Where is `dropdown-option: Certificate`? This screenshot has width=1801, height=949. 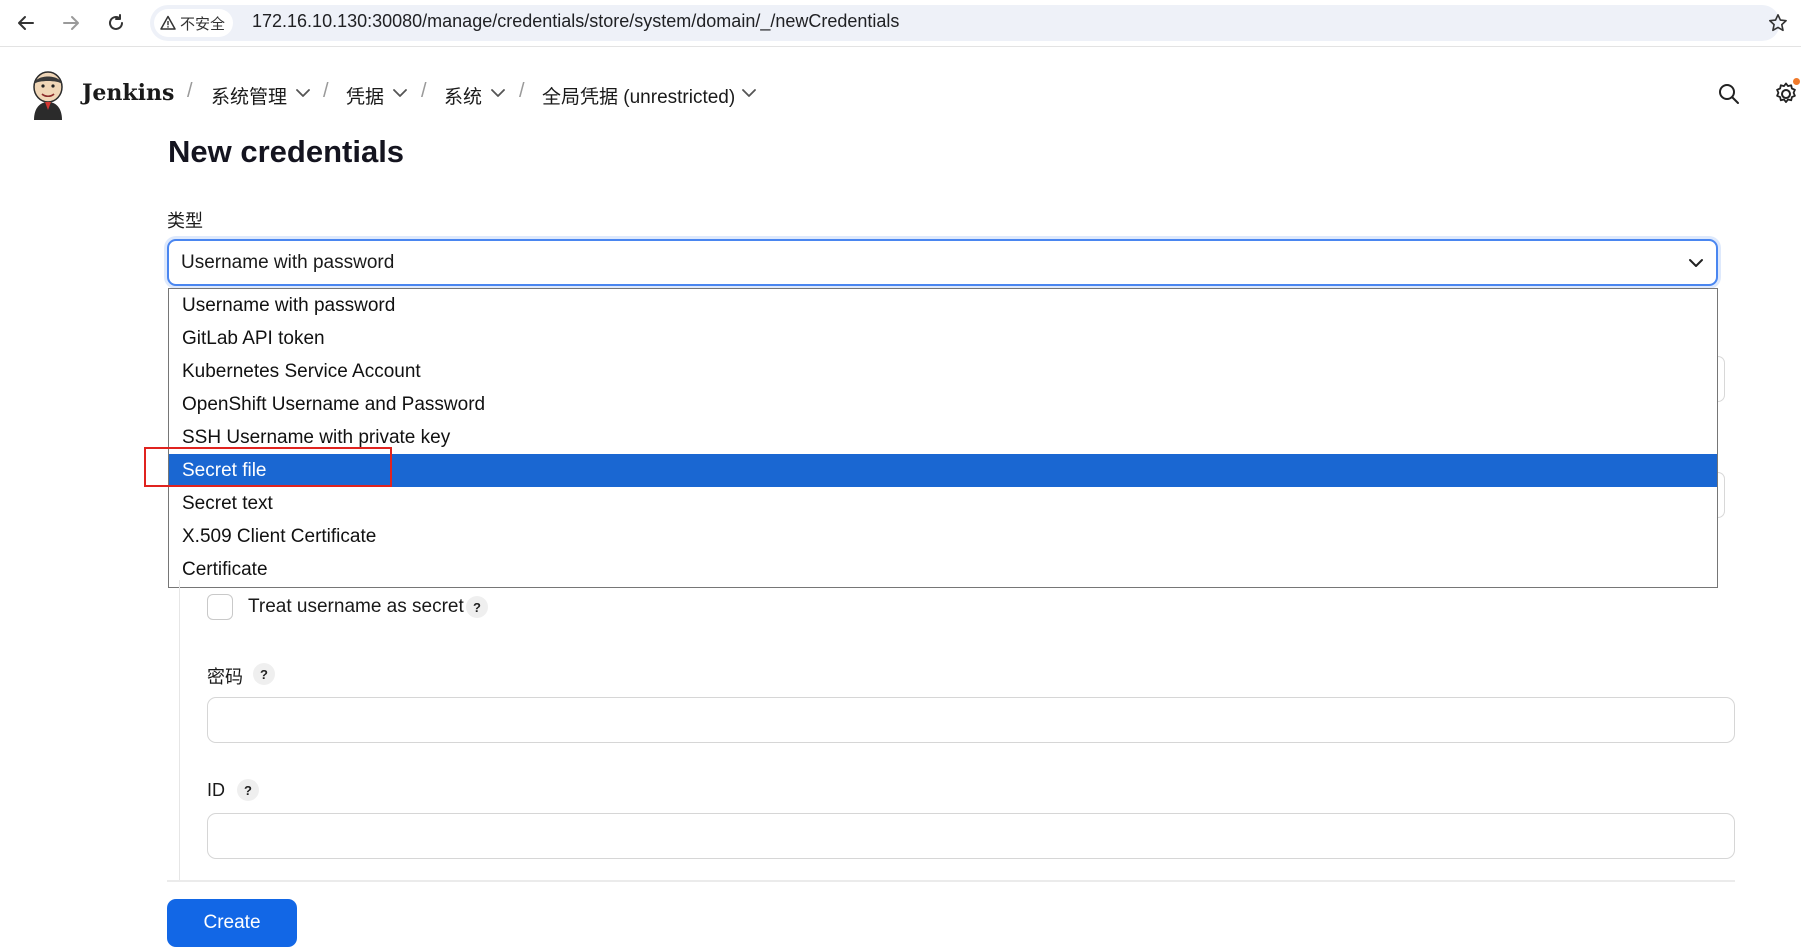
dropdown-option: Certificate is located at coordinates (943, 569).